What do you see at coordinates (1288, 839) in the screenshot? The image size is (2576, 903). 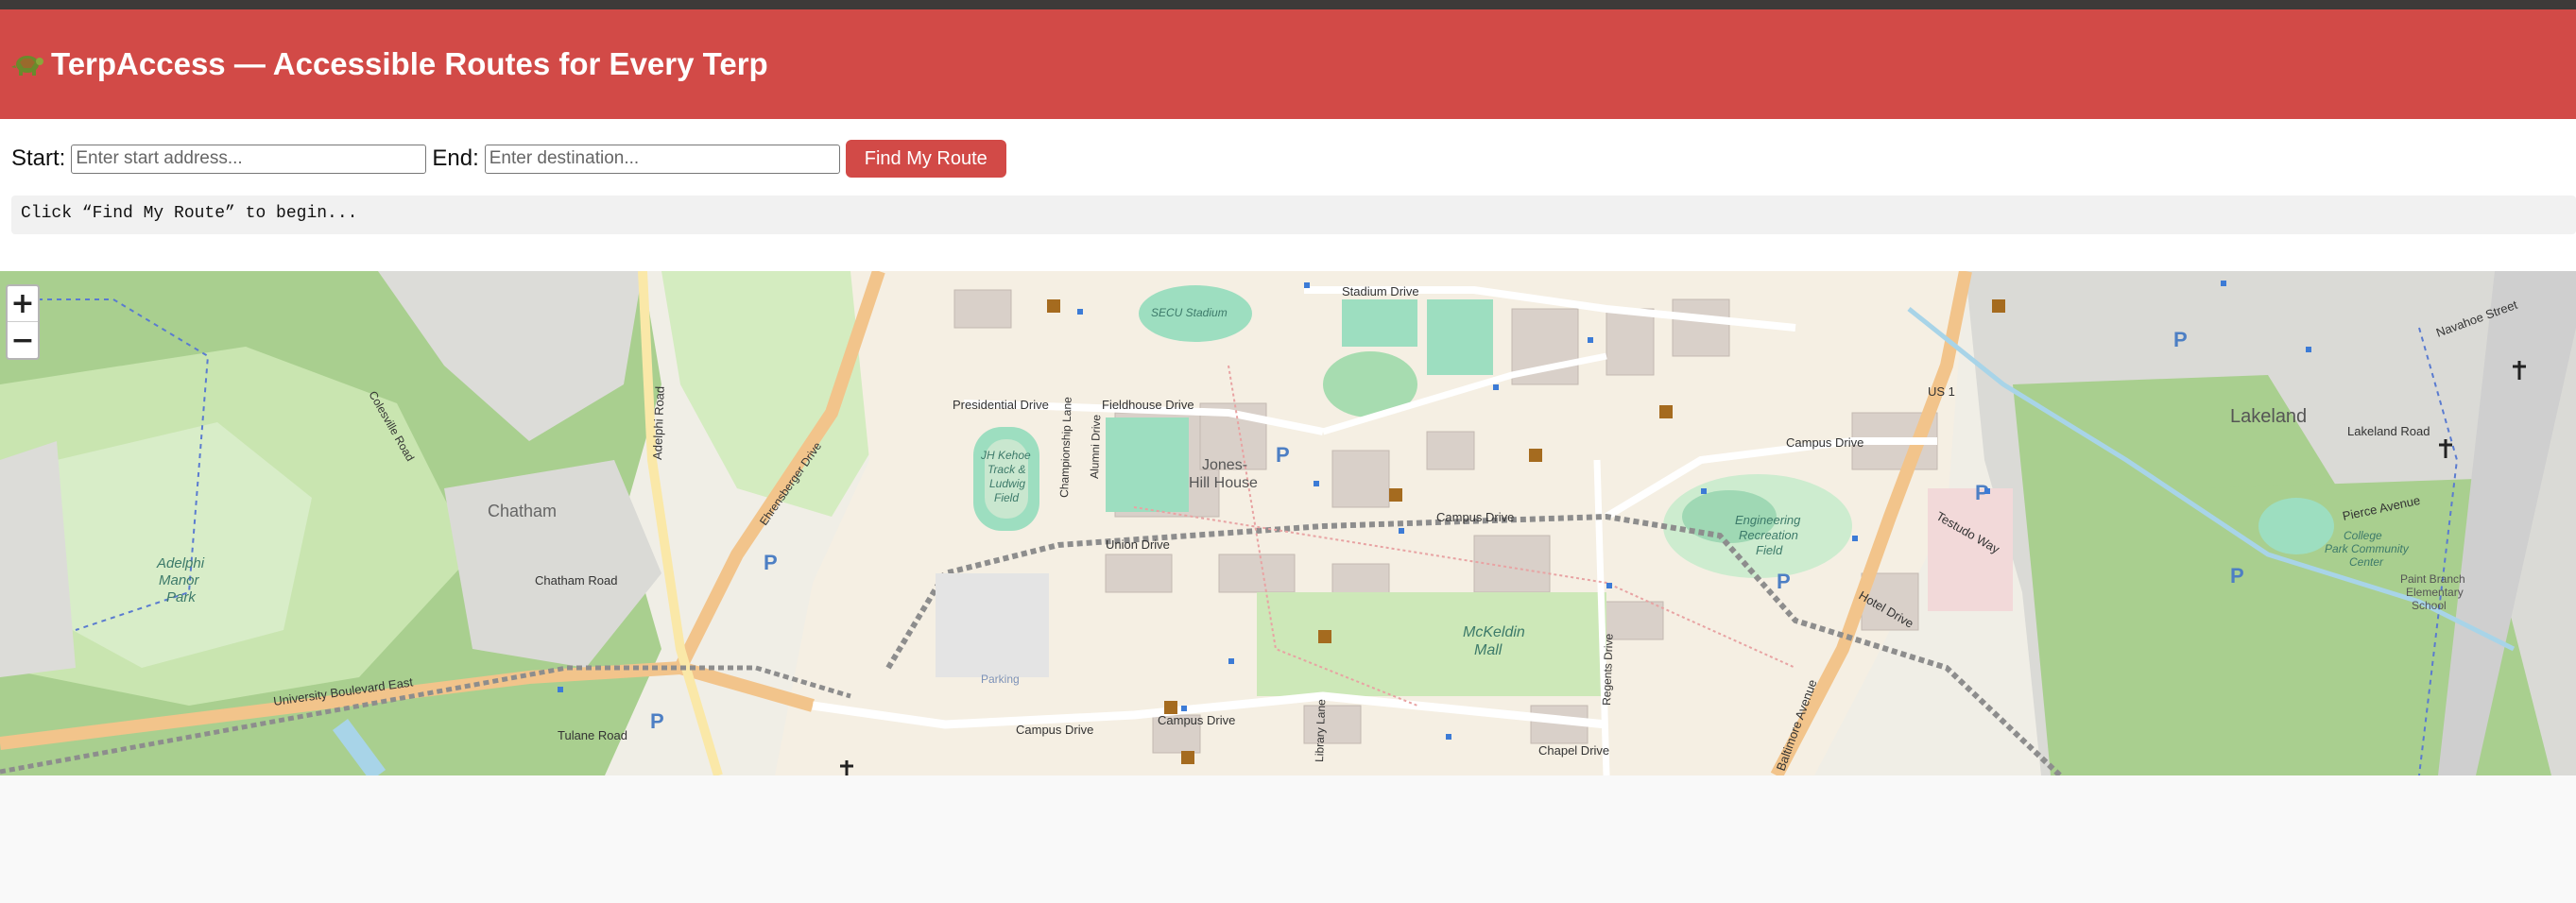 I see `page-footer-space` at bounding box center [1288, 839].